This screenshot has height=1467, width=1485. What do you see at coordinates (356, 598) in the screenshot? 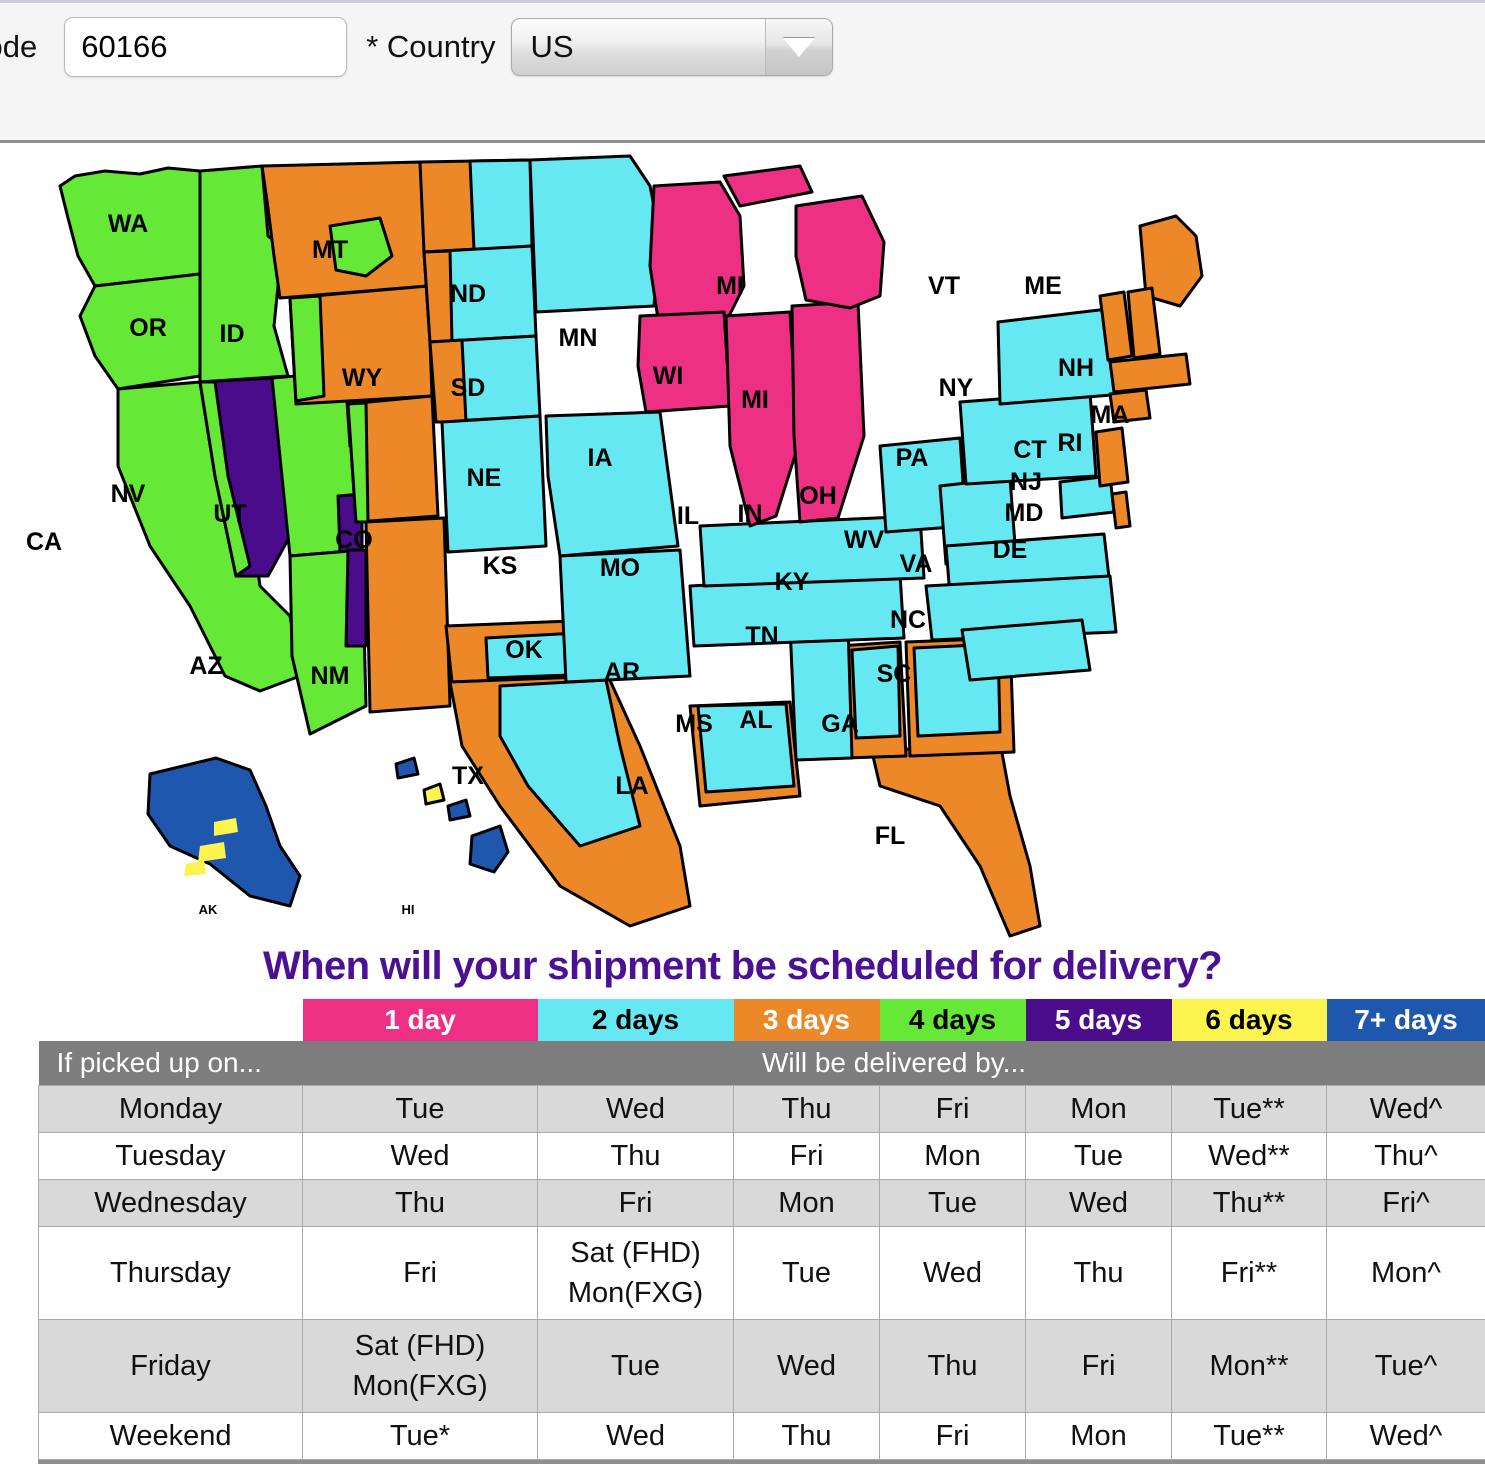
I see `state-AZ-purple` at bounding box center [356, 598].